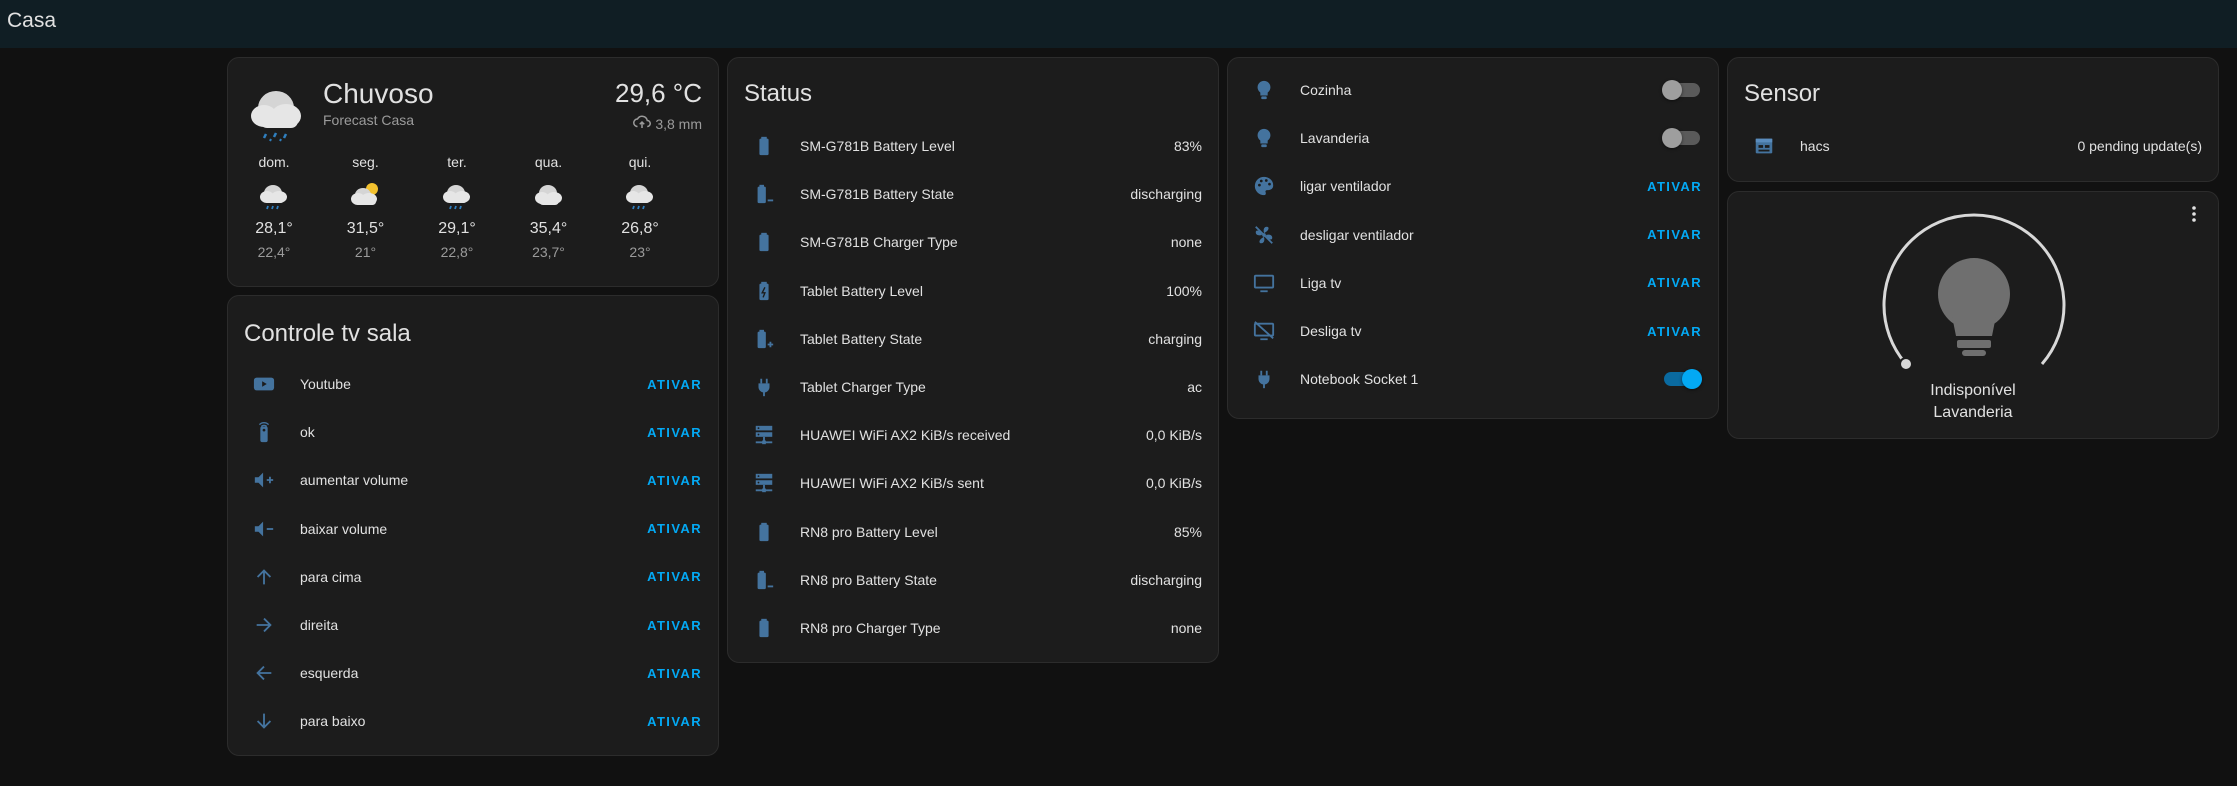 The image size is (2237, 786). What do you see at coordinates (973, 628) in the screenshot?
I see `list-item: RN8 pro Charger Type none` at bounding box center [973, 628].